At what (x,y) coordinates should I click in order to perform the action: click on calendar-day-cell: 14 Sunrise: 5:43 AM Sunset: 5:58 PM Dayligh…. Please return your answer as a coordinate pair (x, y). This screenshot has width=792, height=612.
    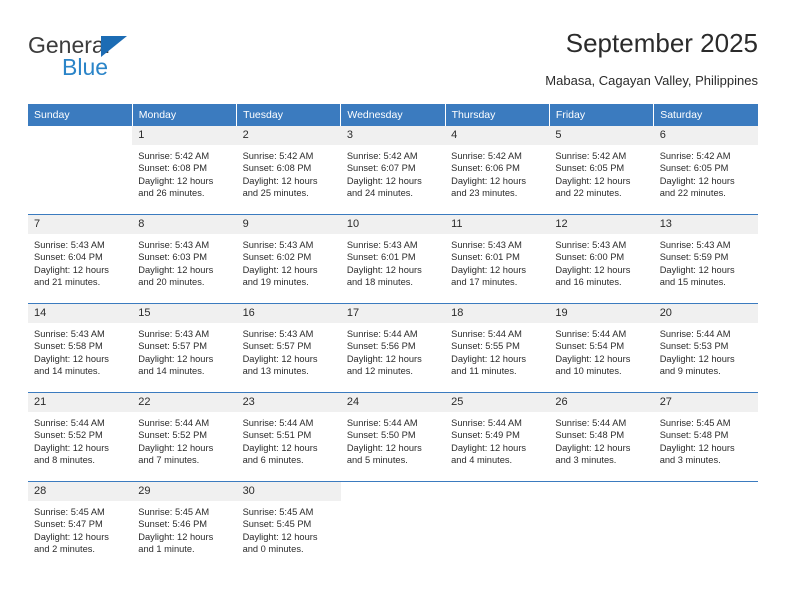
    Looking at the image, I should click on (80, 348).